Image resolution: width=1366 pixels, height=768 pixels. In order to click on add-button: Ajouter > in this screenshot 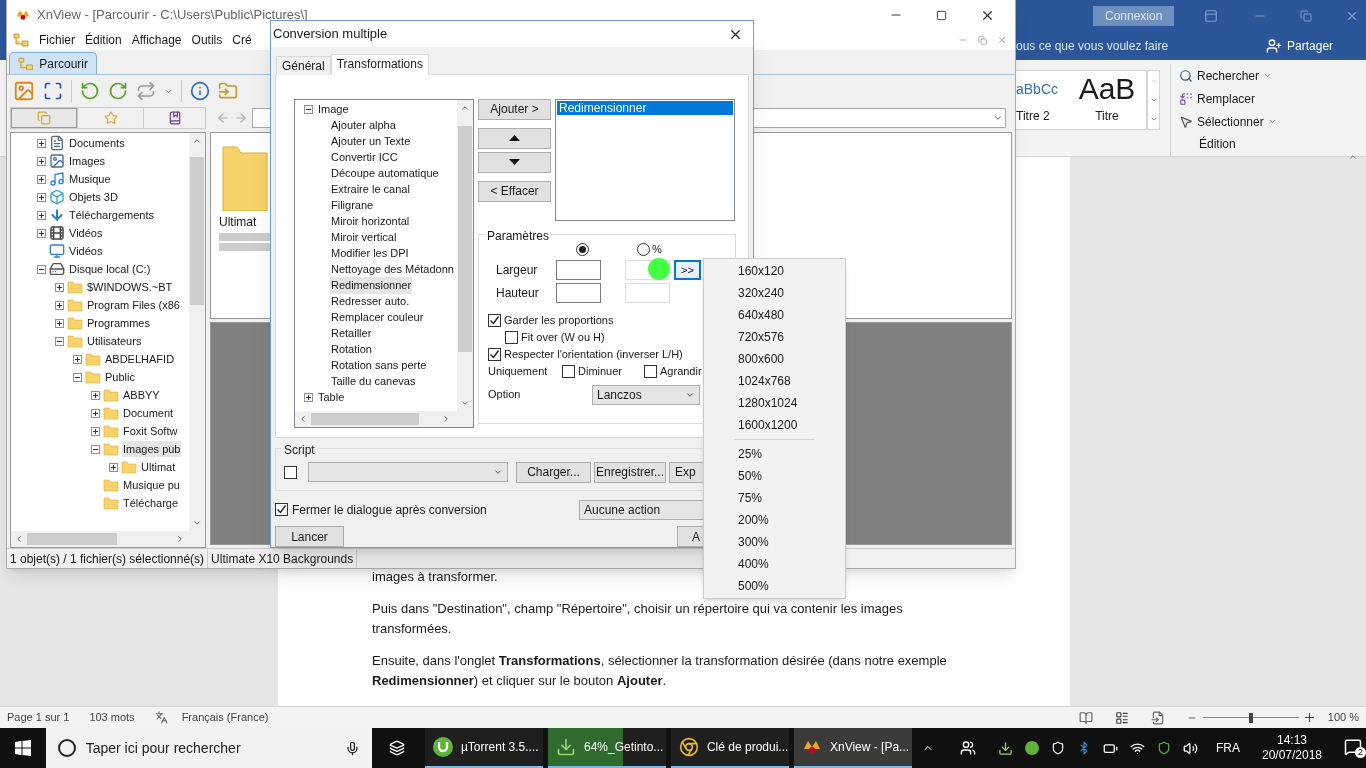, I will do `click(514, 109)`.